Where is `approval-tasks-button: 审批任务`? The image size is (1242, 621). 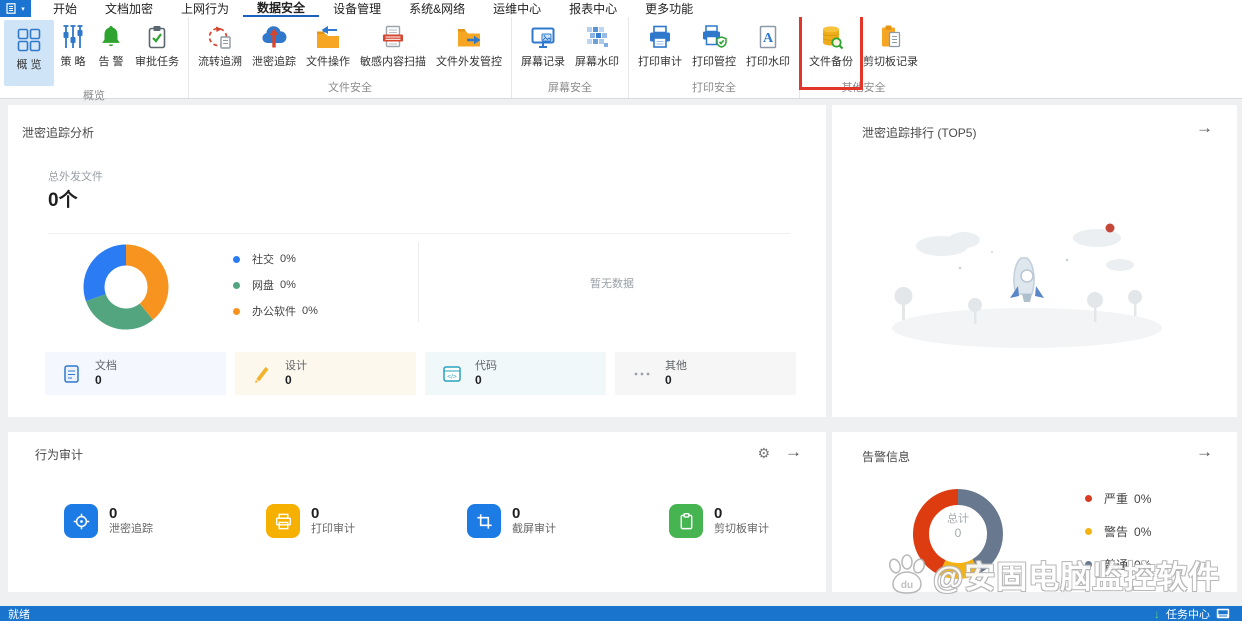
approval-tasks-button: 审批任务 is located at coordinates (157, 44).